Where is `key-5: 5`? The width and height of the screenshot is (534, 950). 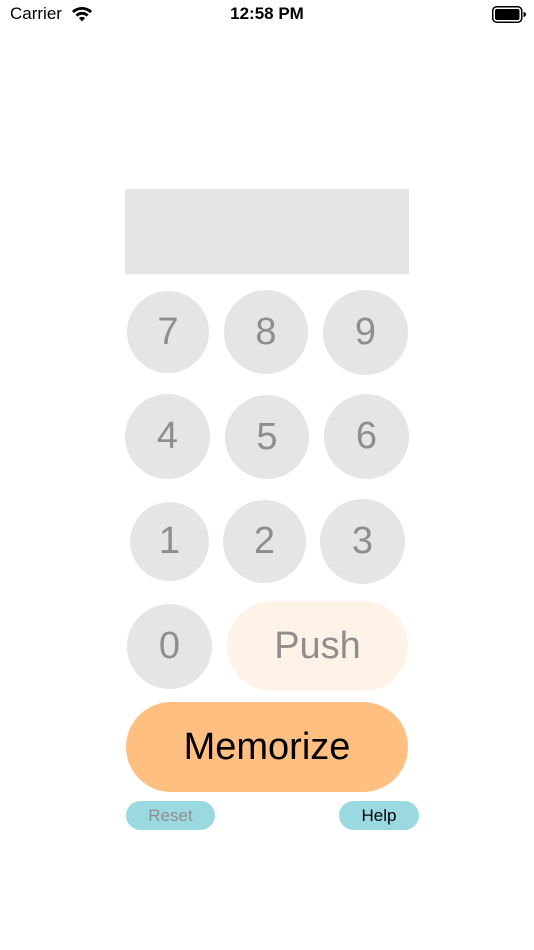
key-5: 5 is located at coordinates (267, 437).